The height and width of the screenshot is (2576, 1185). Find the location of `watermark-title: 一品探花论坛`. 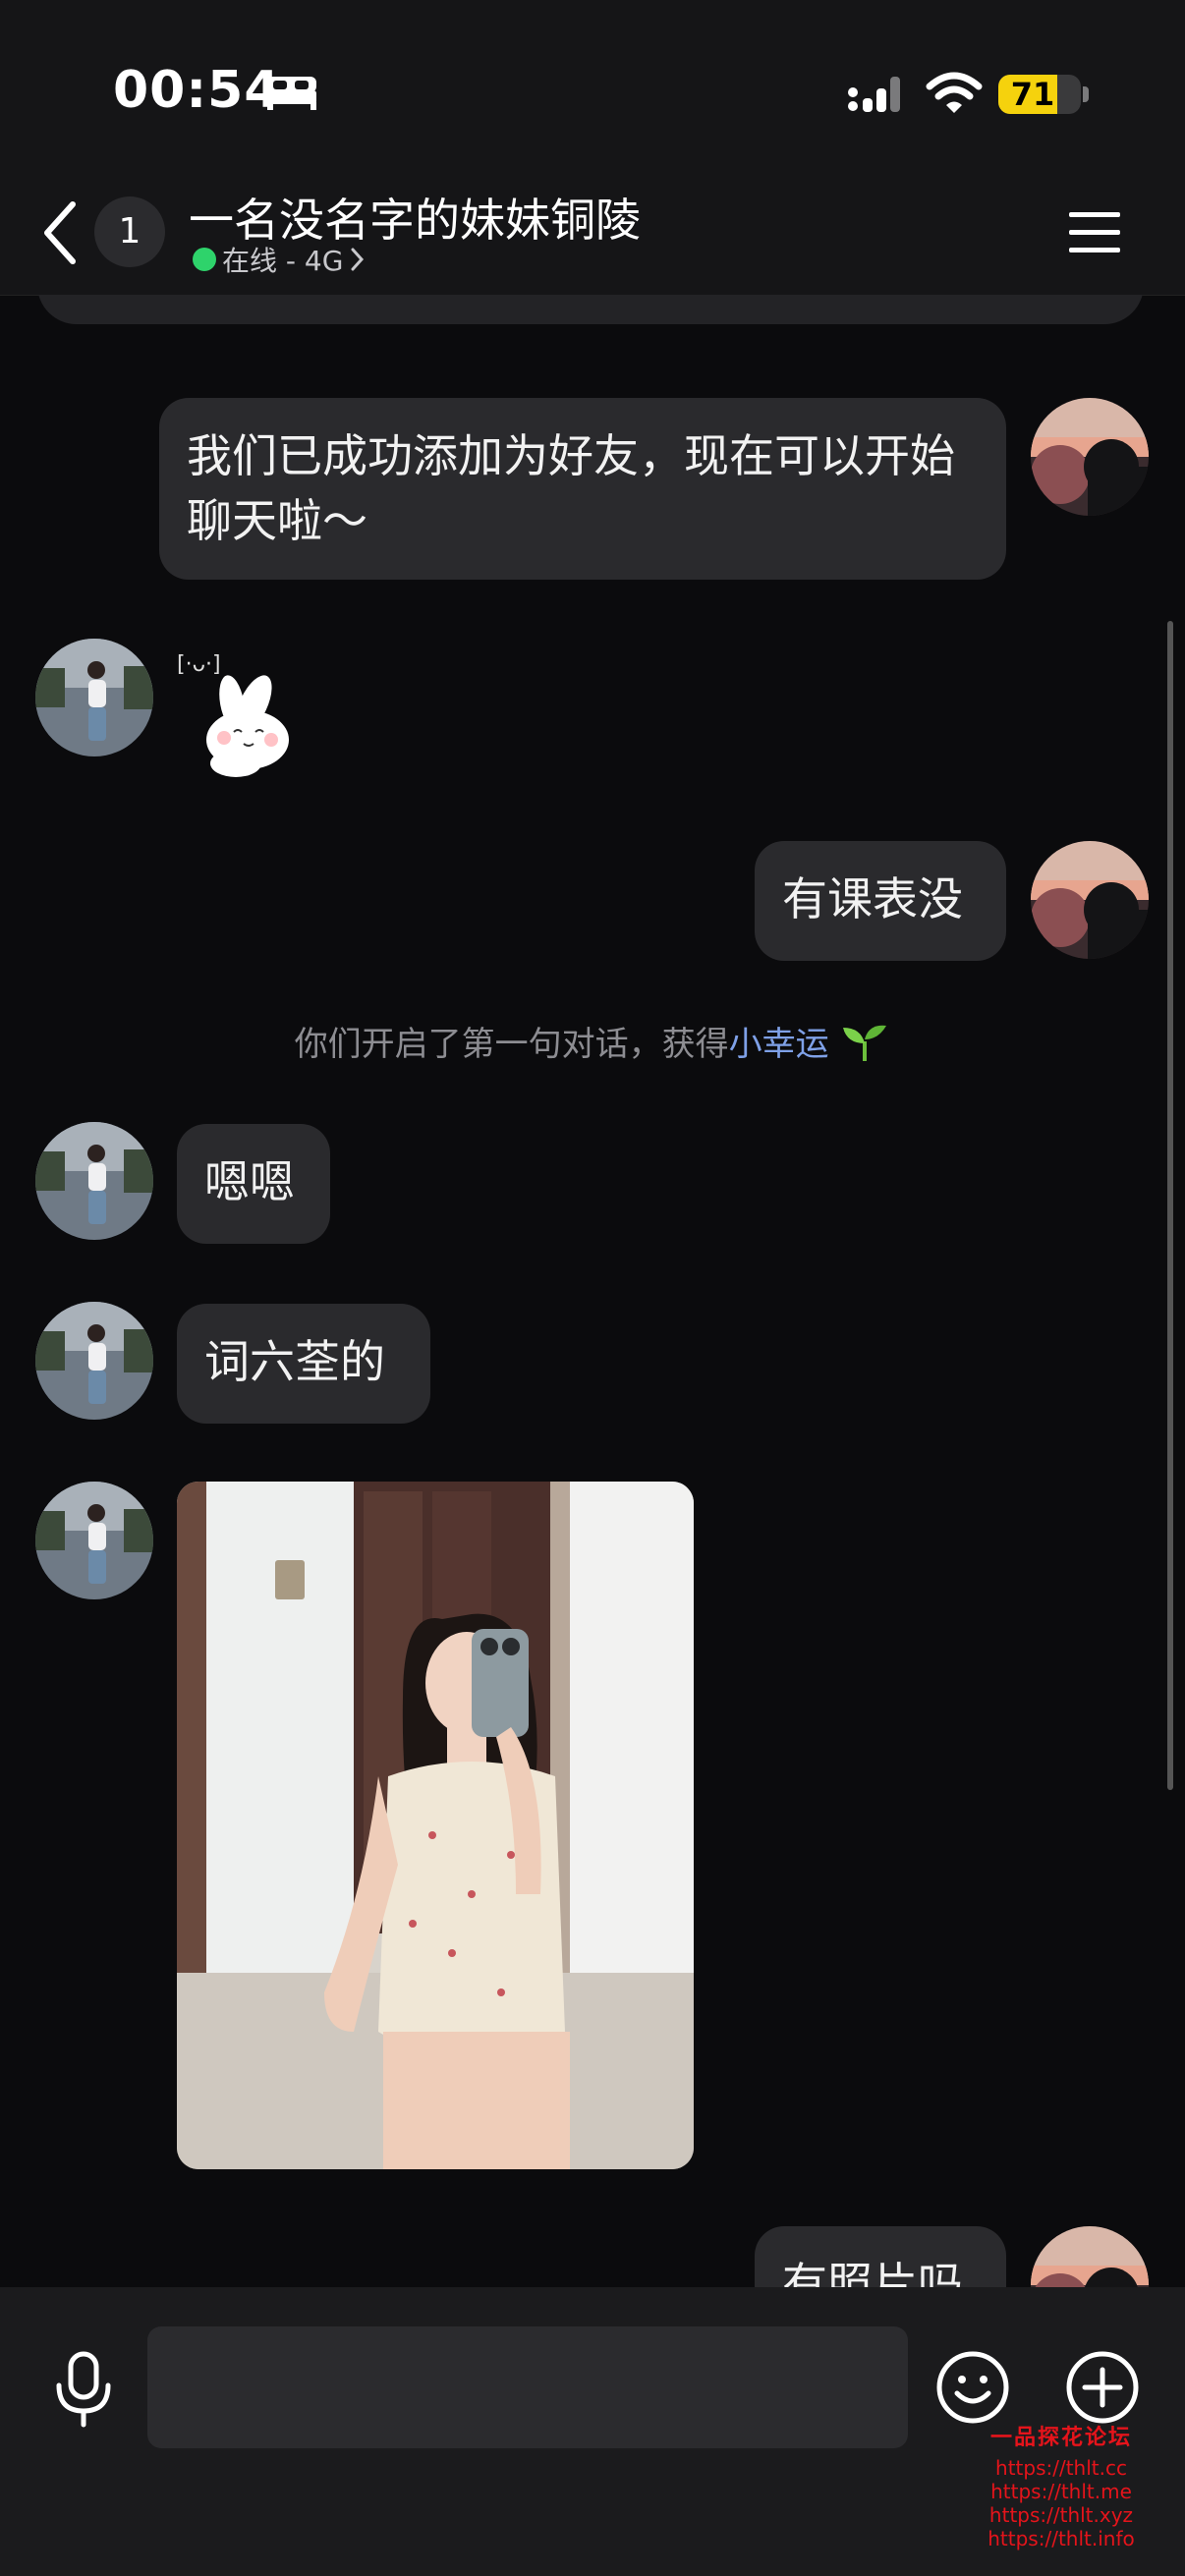

watermark-title: 一品探花论坛 is located at coordinates (1061, 2438).